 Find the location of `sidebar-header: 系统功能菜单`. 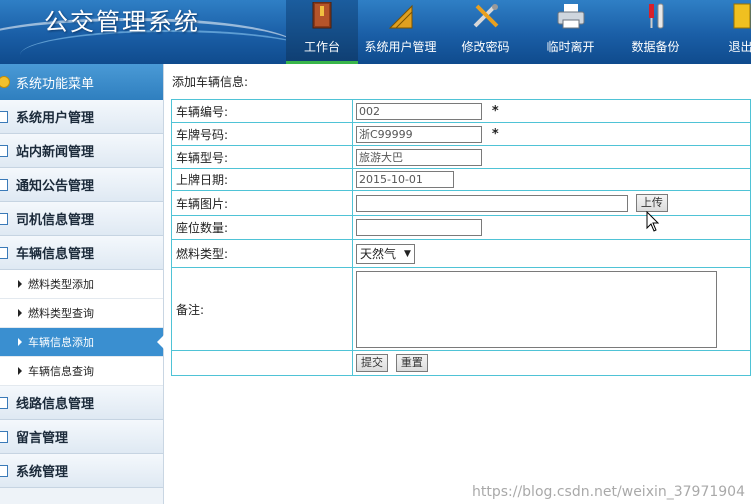

sidebar-header: 系统功能菜单 is located at coordinates (81, 82).